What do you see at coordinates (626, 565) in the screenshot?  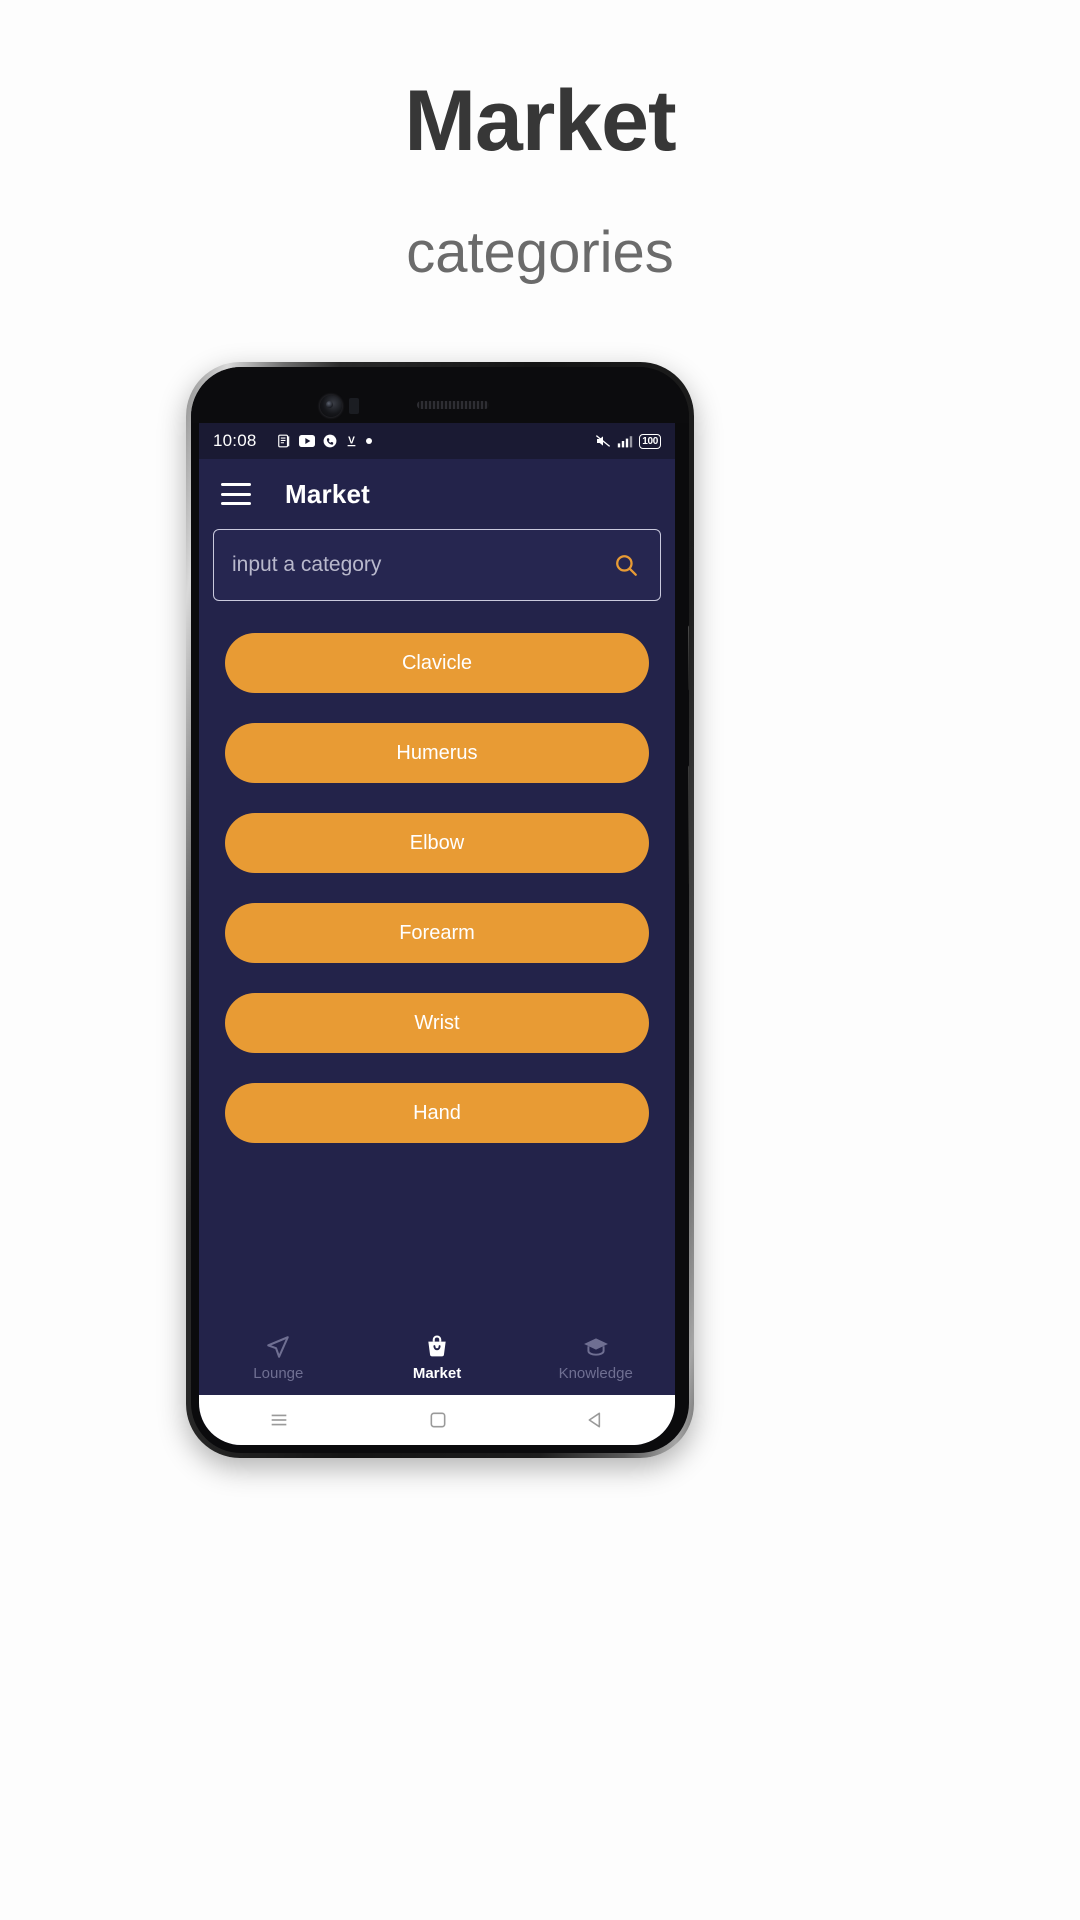 I see `search-icon` at bounding box center [626, 565].